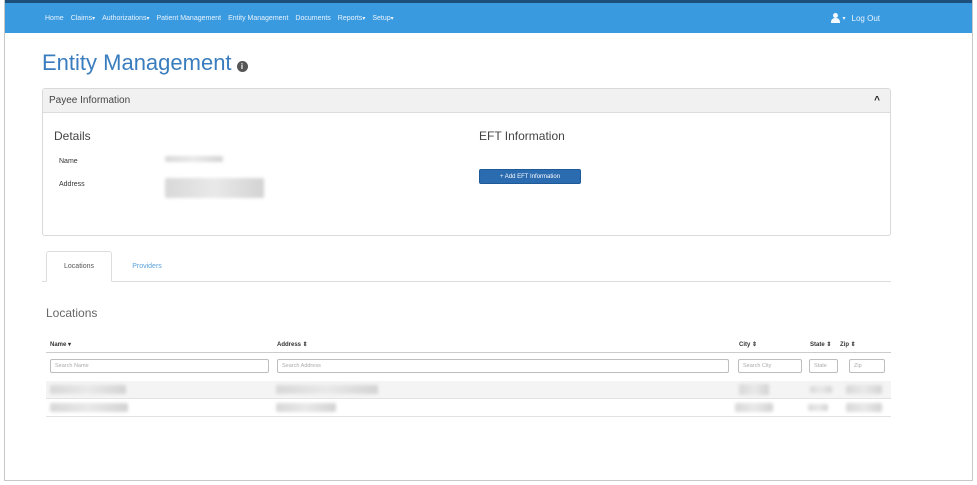 This screenshot has height=485, width=977. I want to click on nav-item-label: Patient Management, so click(189, 18).